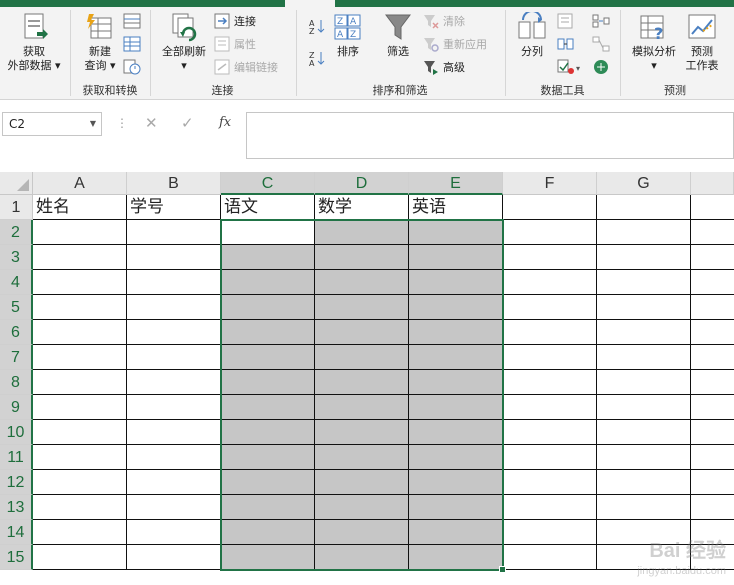 Image resolution: width=734 pixels, height=585 pixels. What do you see at coordinates (550, 332) in the screenshot?
I see `cell-f6` at bounding box center [550, 332].